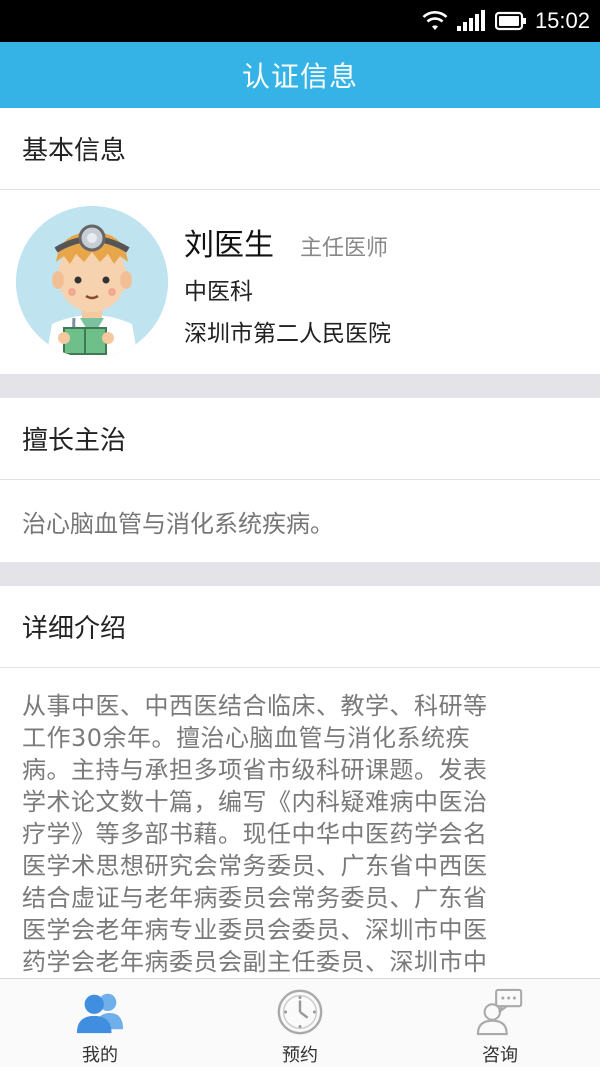 The height and width of the screenshot is (1067, 600). Describe the element at coordinates (287, 334) in the screenshot. I see `doctor-hospital: 深圳市第二人民医院` at that location.